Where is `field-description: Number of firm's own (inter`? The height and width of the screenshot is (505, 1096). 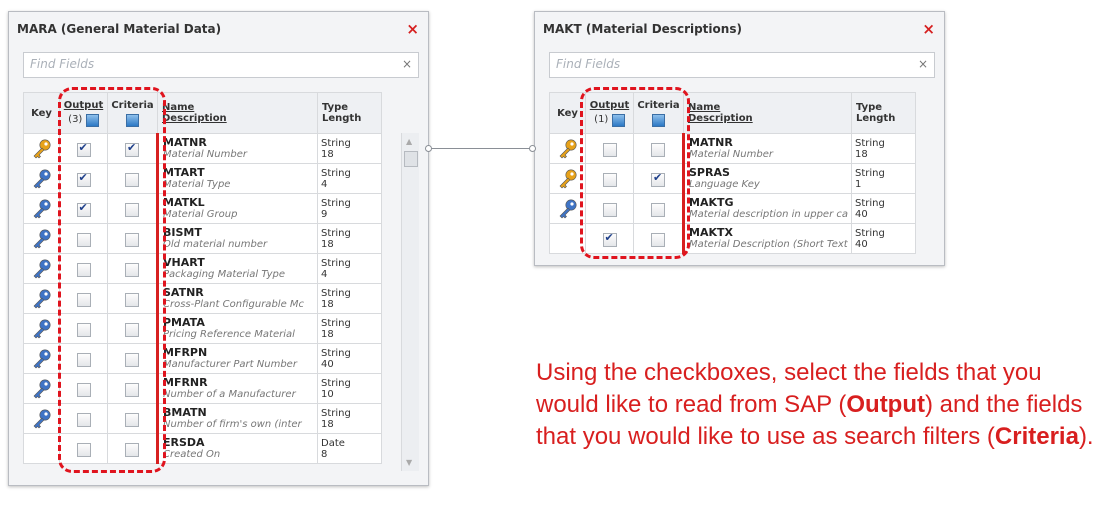
field-description: Number of firm's own (inter is located at coordinates (232, 424).